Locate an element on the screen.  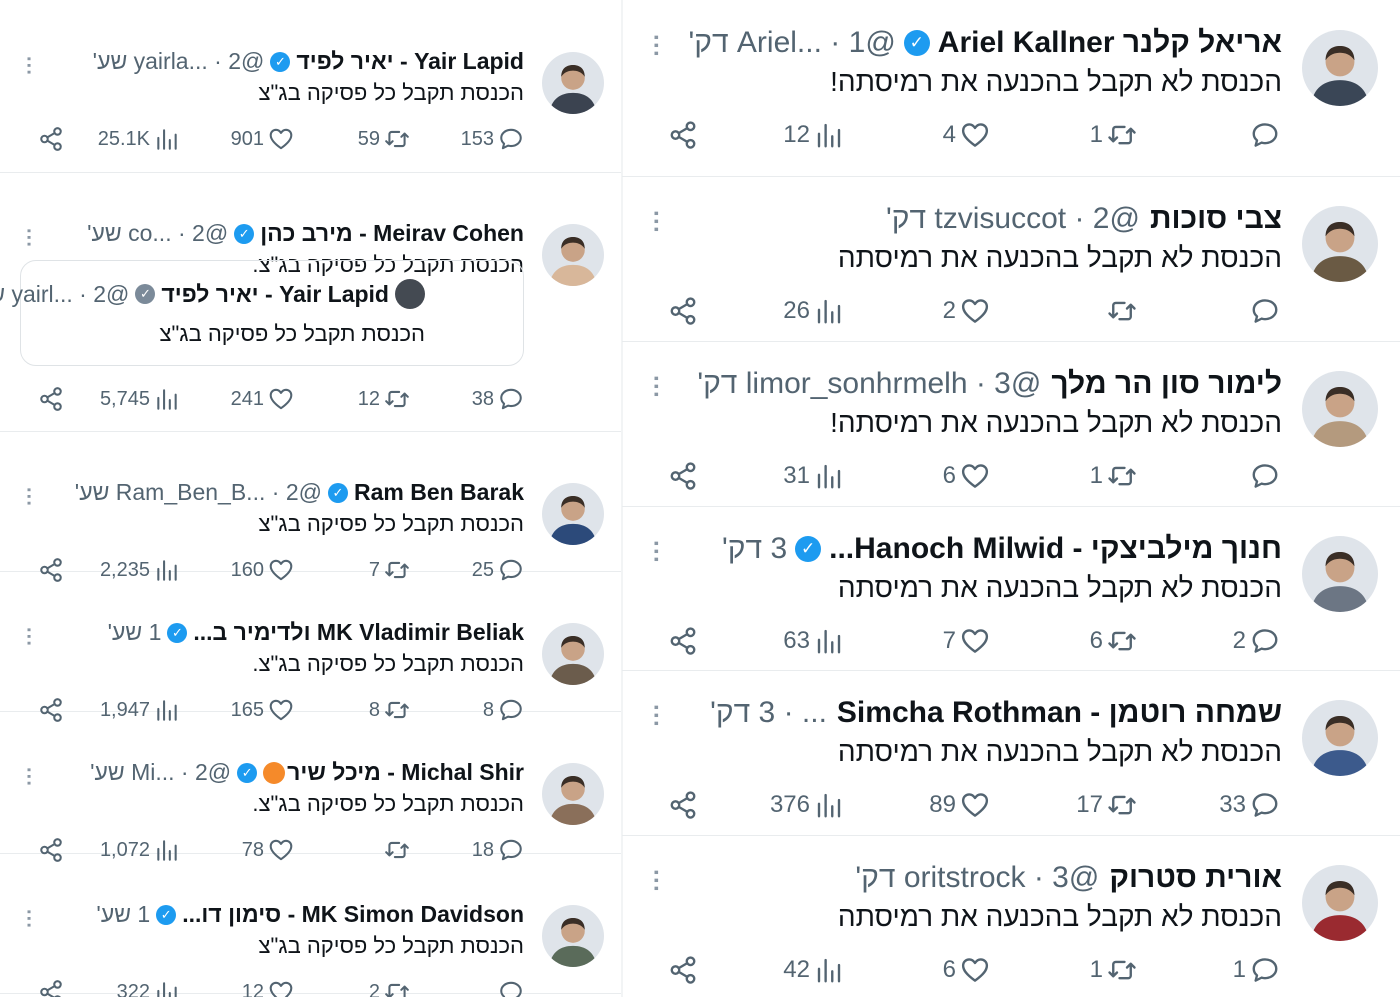
author-name: אורית סטרוק is located at coordinates (1195, 878).